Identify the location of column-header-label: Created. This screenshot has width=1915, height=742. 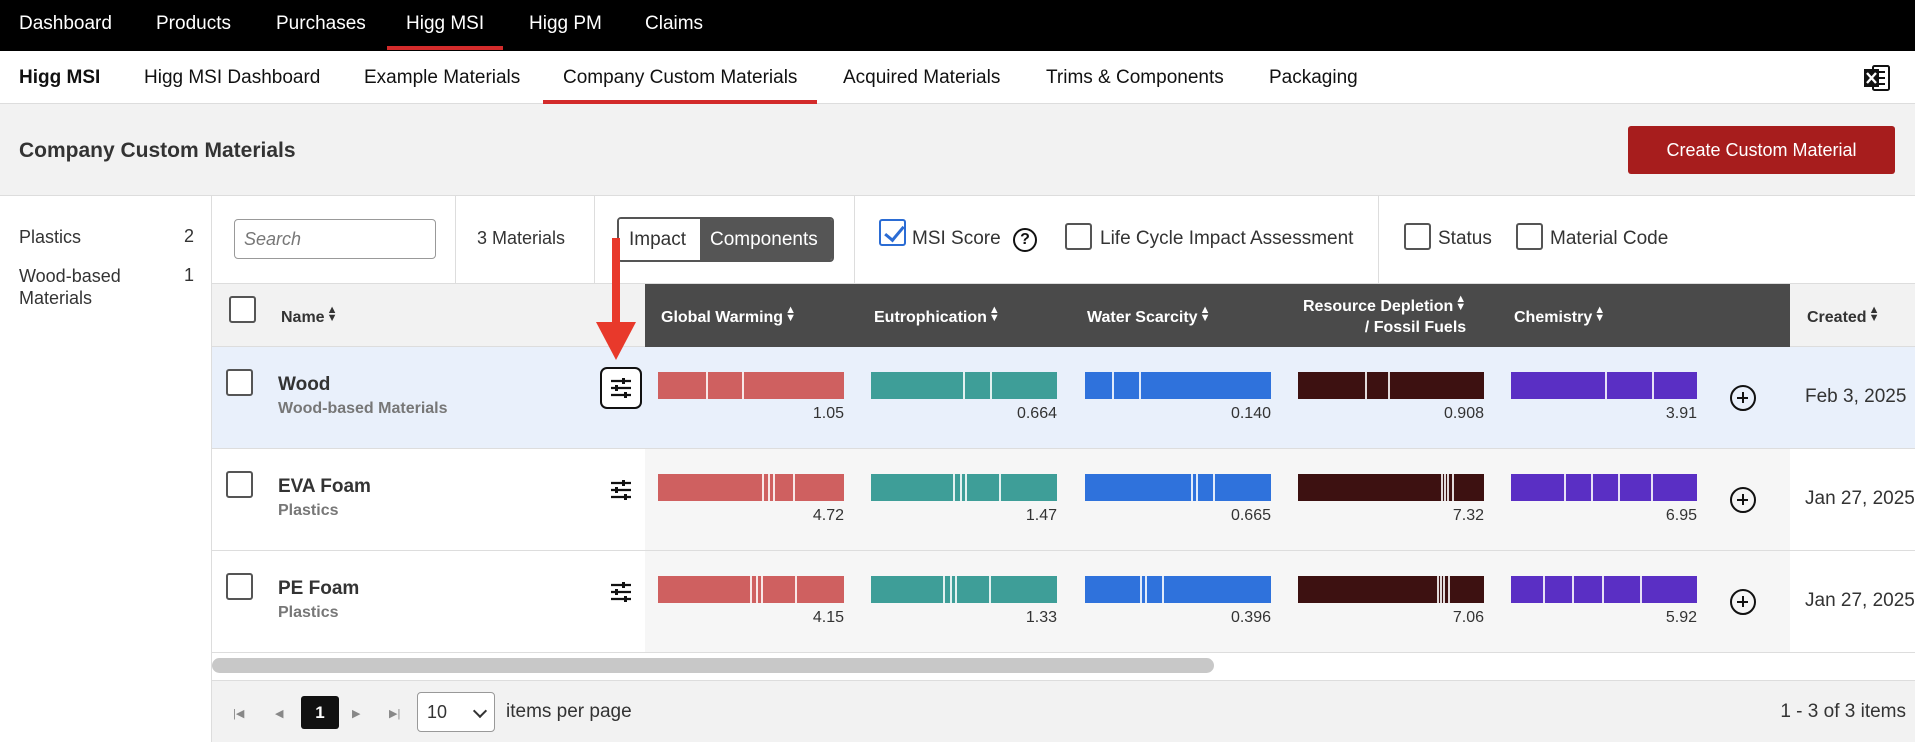
(1837, 317).